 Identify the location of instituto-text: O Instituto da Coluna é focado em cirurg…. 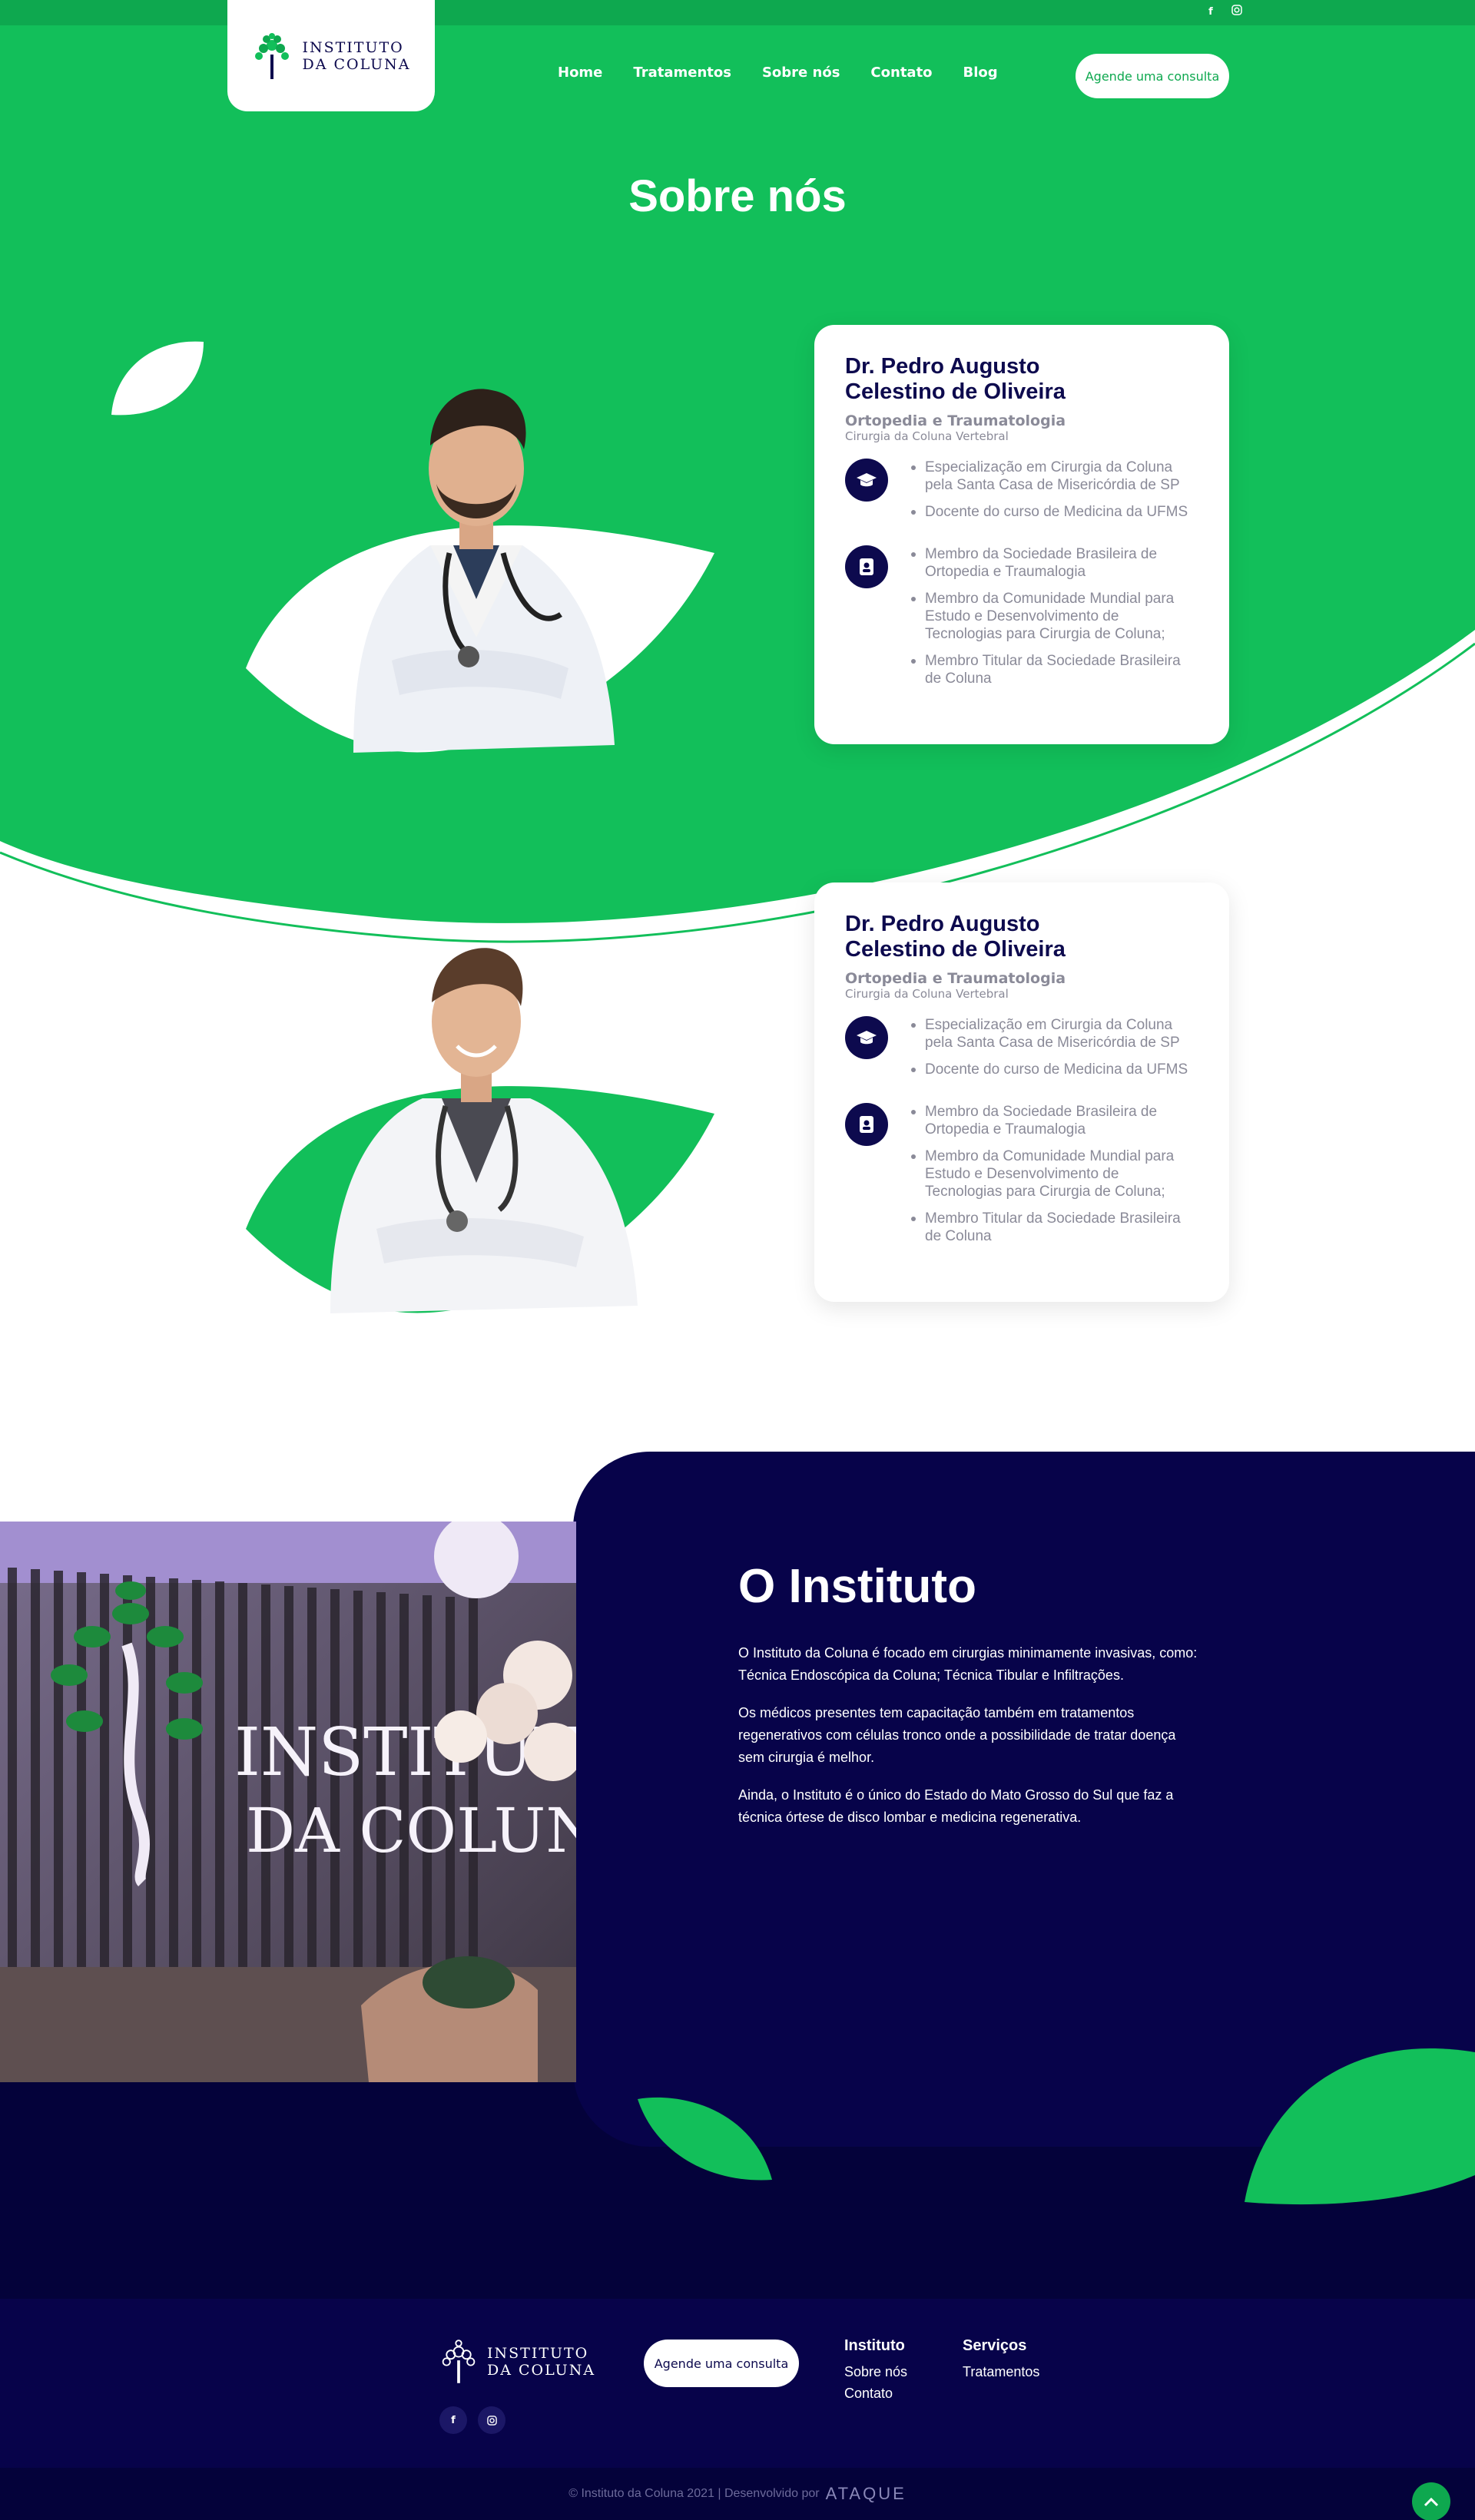
(968, 1743).